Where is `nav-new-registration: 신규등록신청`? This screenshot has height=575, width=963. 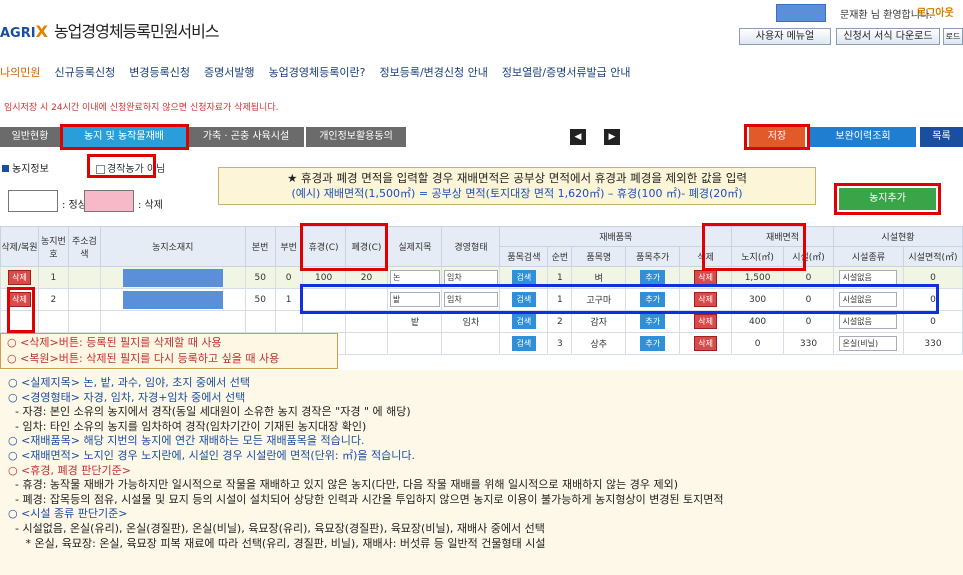
nav-new-registration: 신규등록신청 is located at coordinates (84, 72).